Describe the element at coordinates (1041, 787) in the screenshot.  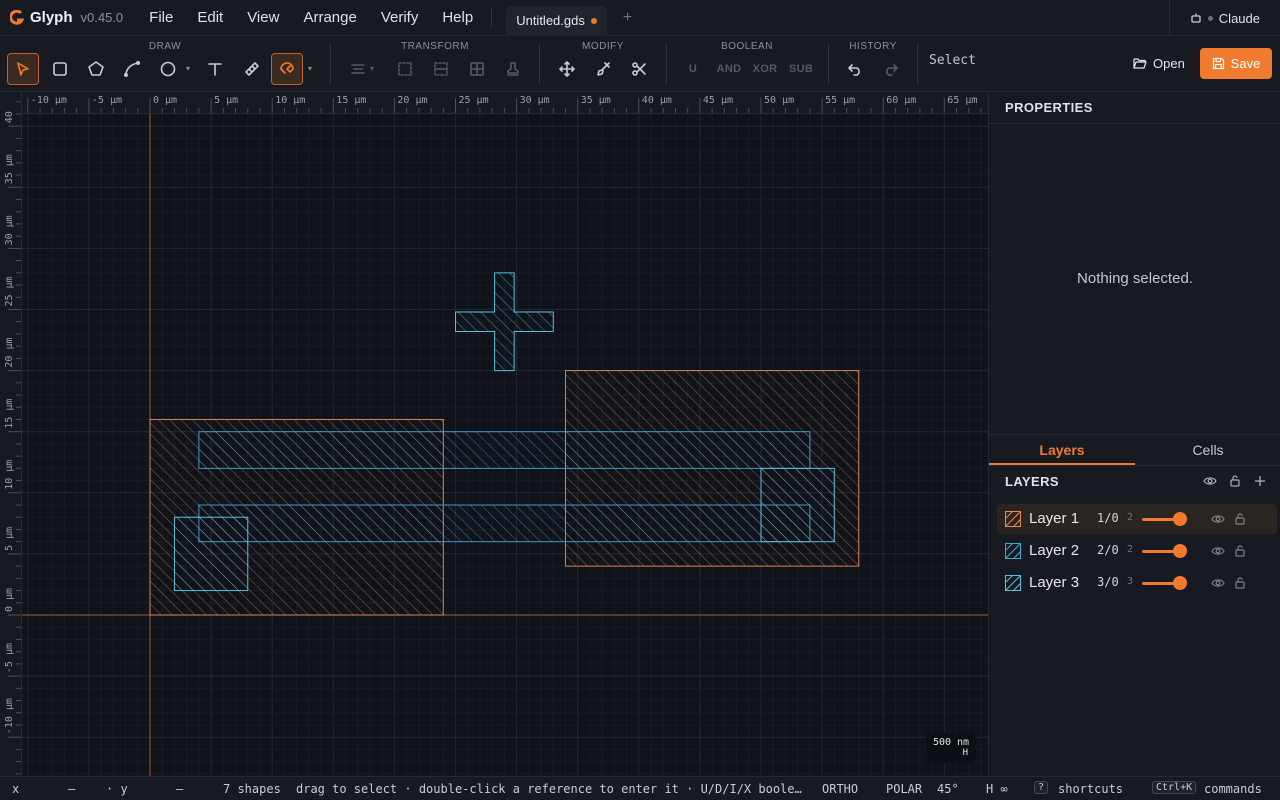
I see `shortcuts-key: ?` at that location.